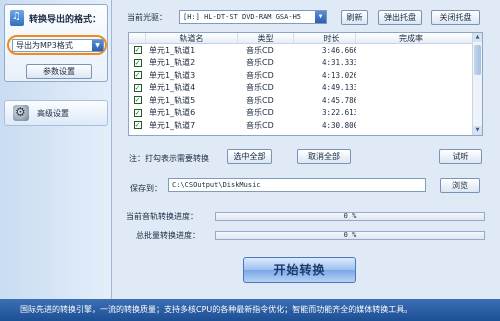 This screenshot has height=321, width=500. Describe the element at coordinates (169, 158) in the screenshot. I see `checkbox-note: 注：打勾表示需要转换` at that location.